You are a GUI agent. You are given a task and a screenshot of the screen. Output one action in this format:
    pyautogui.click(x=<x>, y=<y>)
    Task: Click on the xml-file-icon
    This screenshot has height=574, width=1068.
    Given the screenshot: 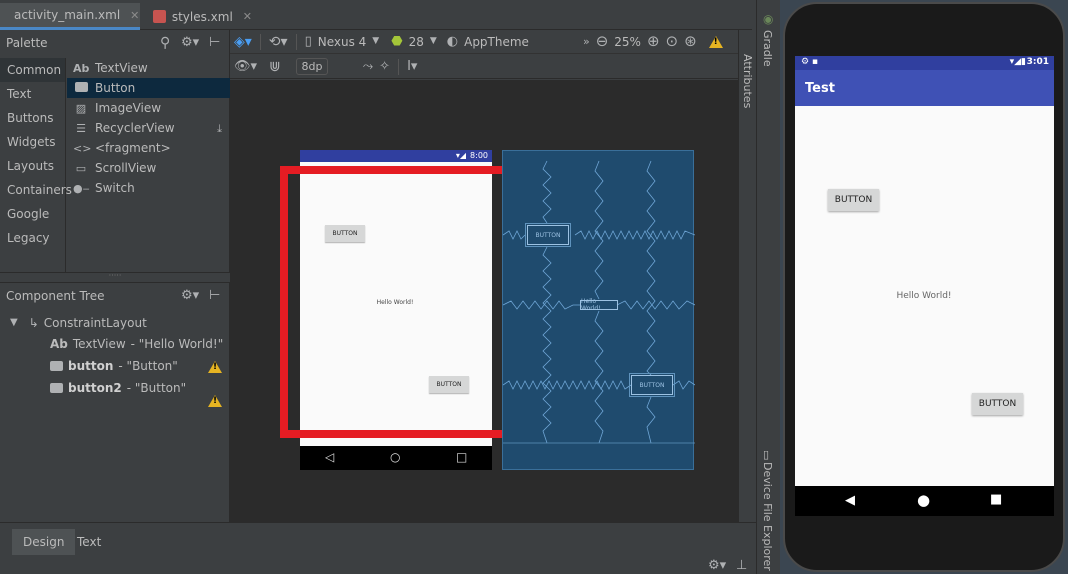 What is the action you would take?
    pyautogui.click(x=159, y=16)
    